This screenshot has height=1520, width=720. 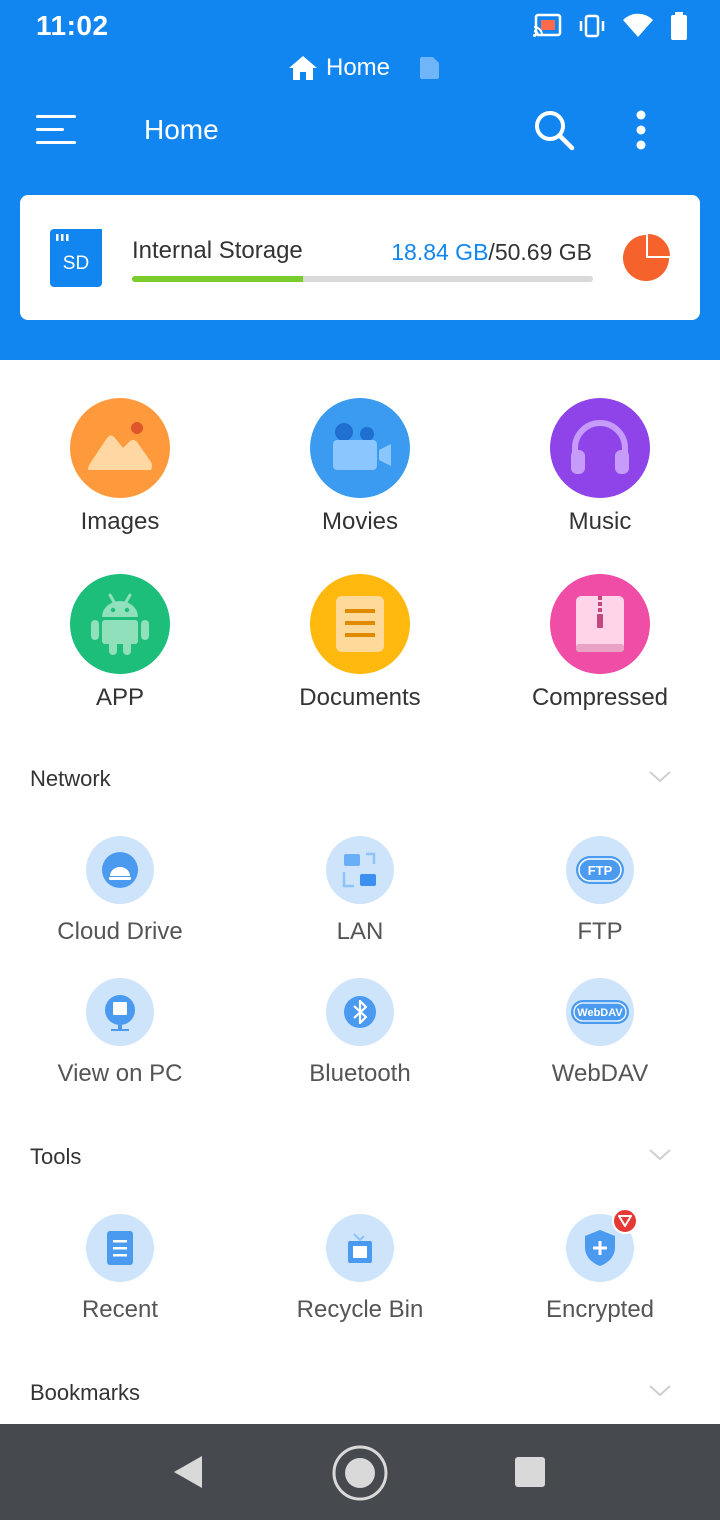 I want to click on ftp-icon: FTP, so click(x=600, y=870).